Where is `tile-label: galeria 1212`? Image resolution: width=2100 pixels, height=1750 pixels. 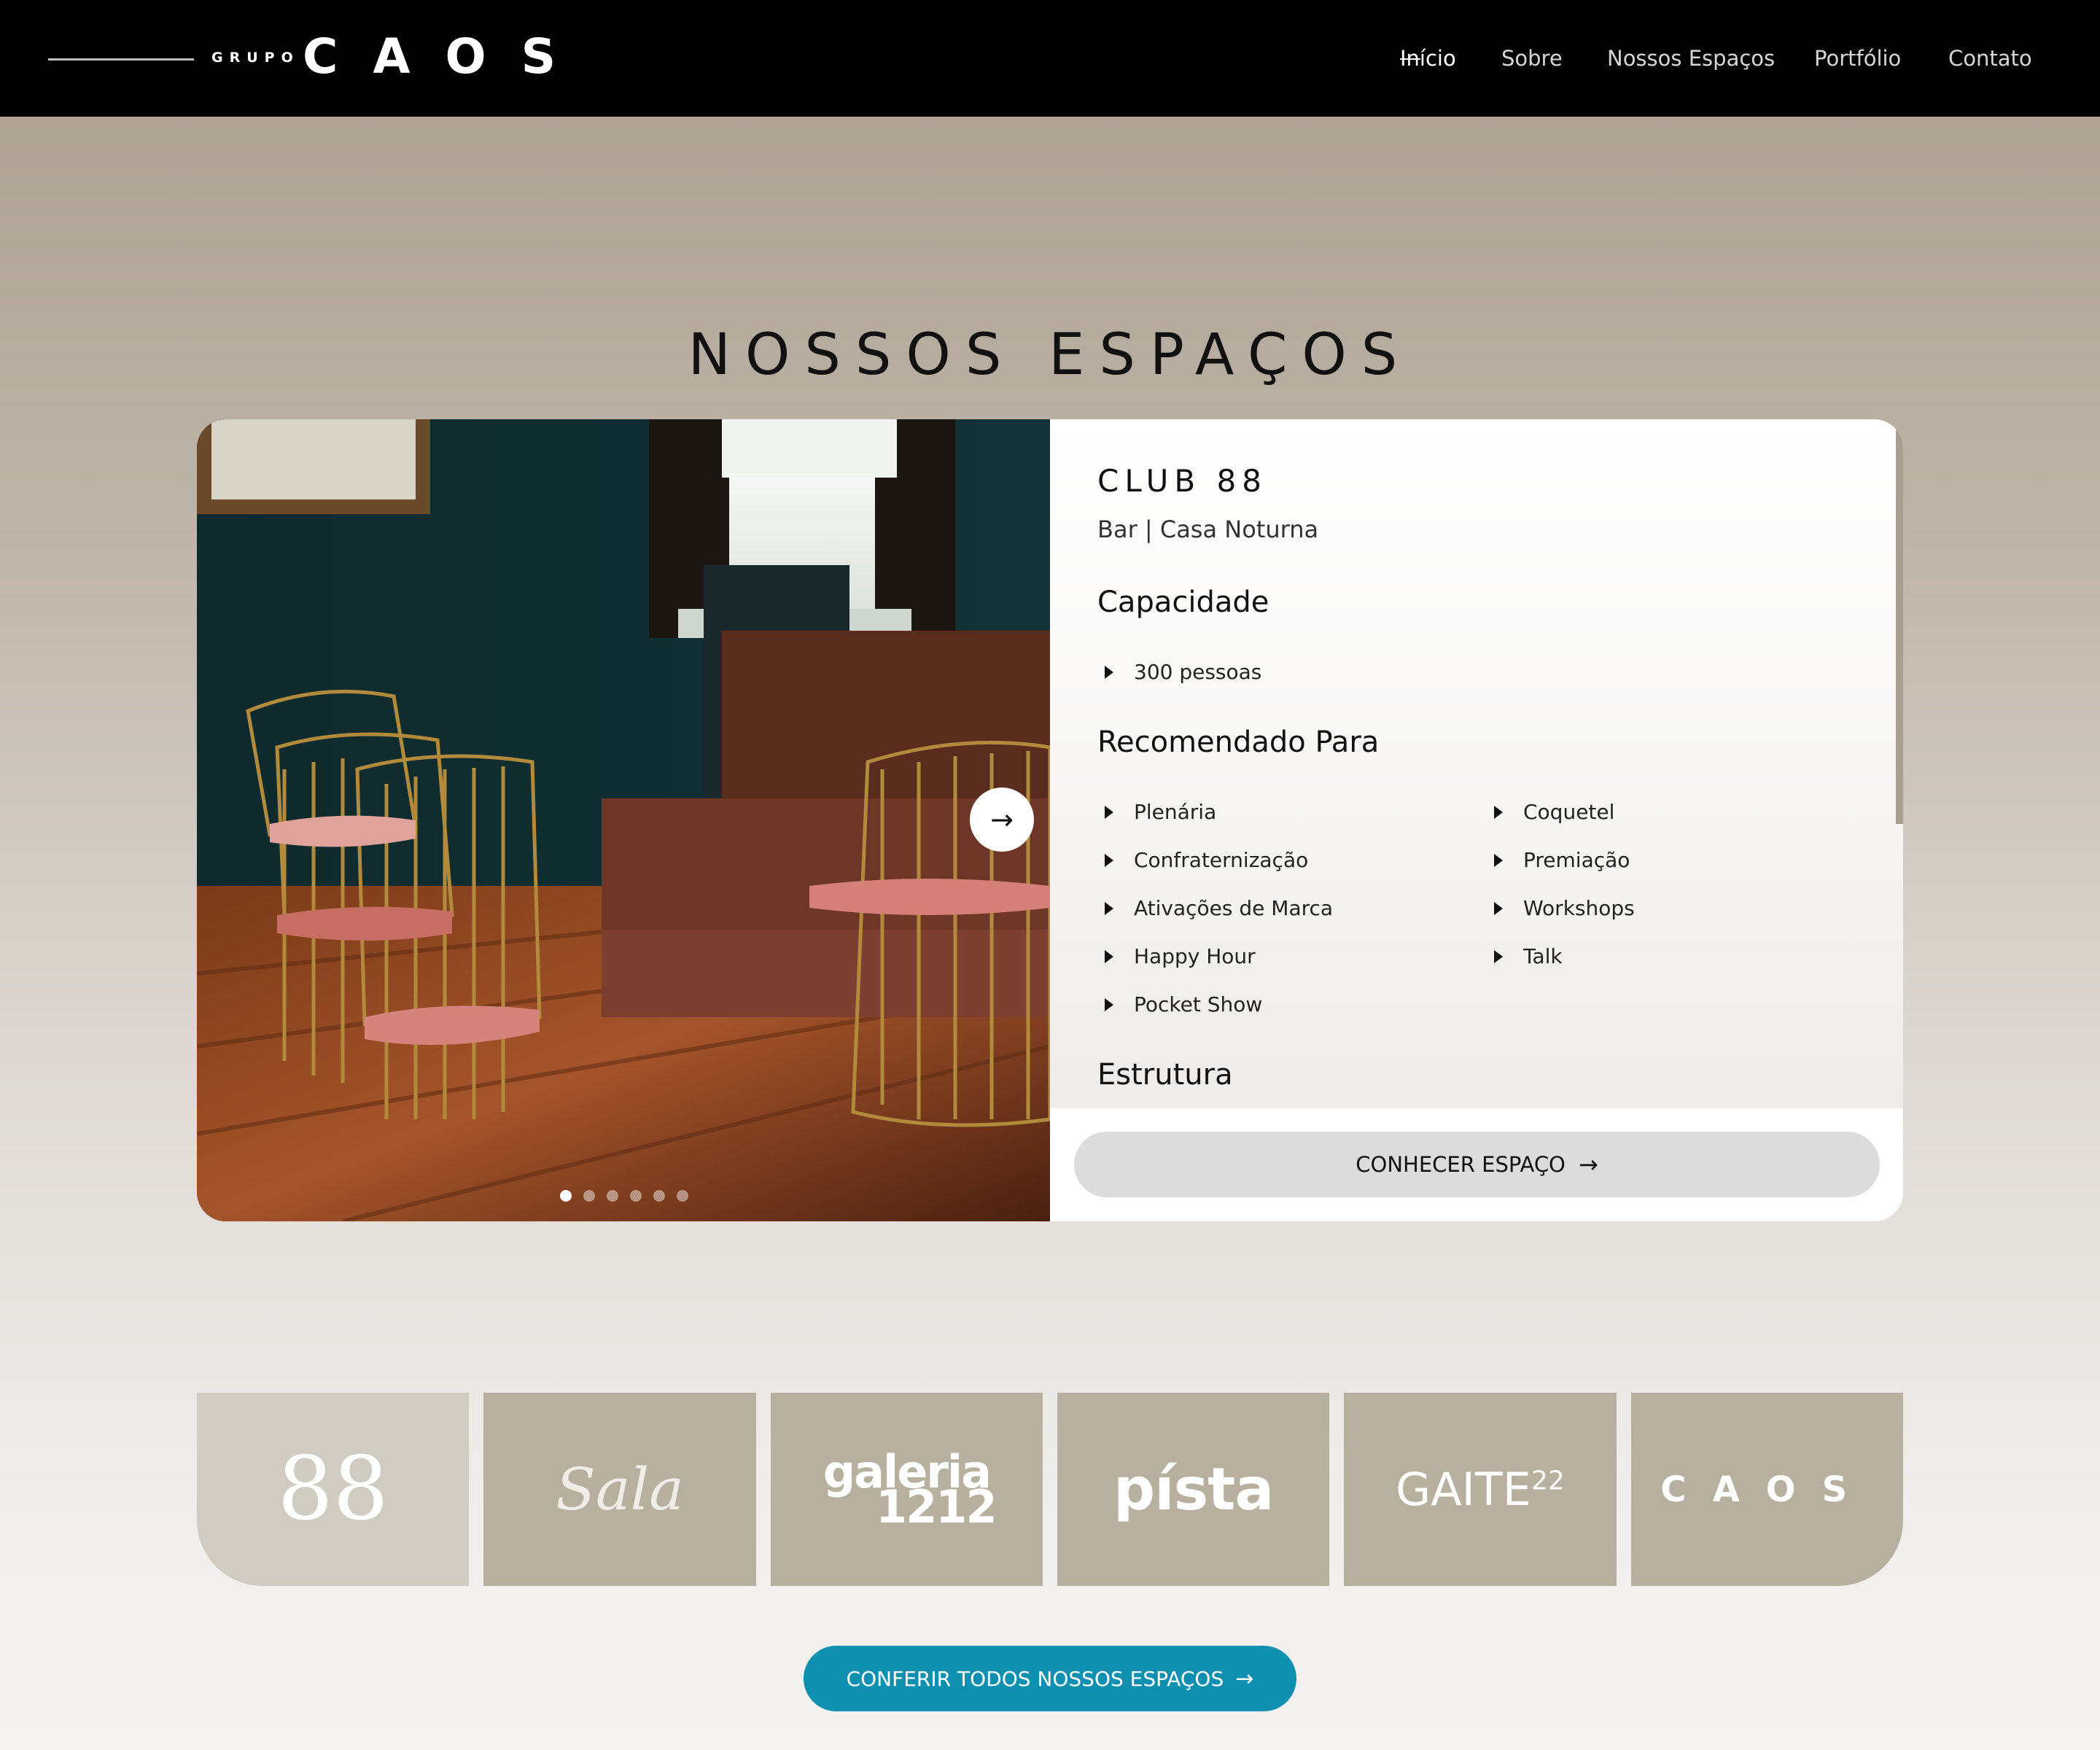 tile-label: galeria 1212 is located at coordinates (910, 1488).